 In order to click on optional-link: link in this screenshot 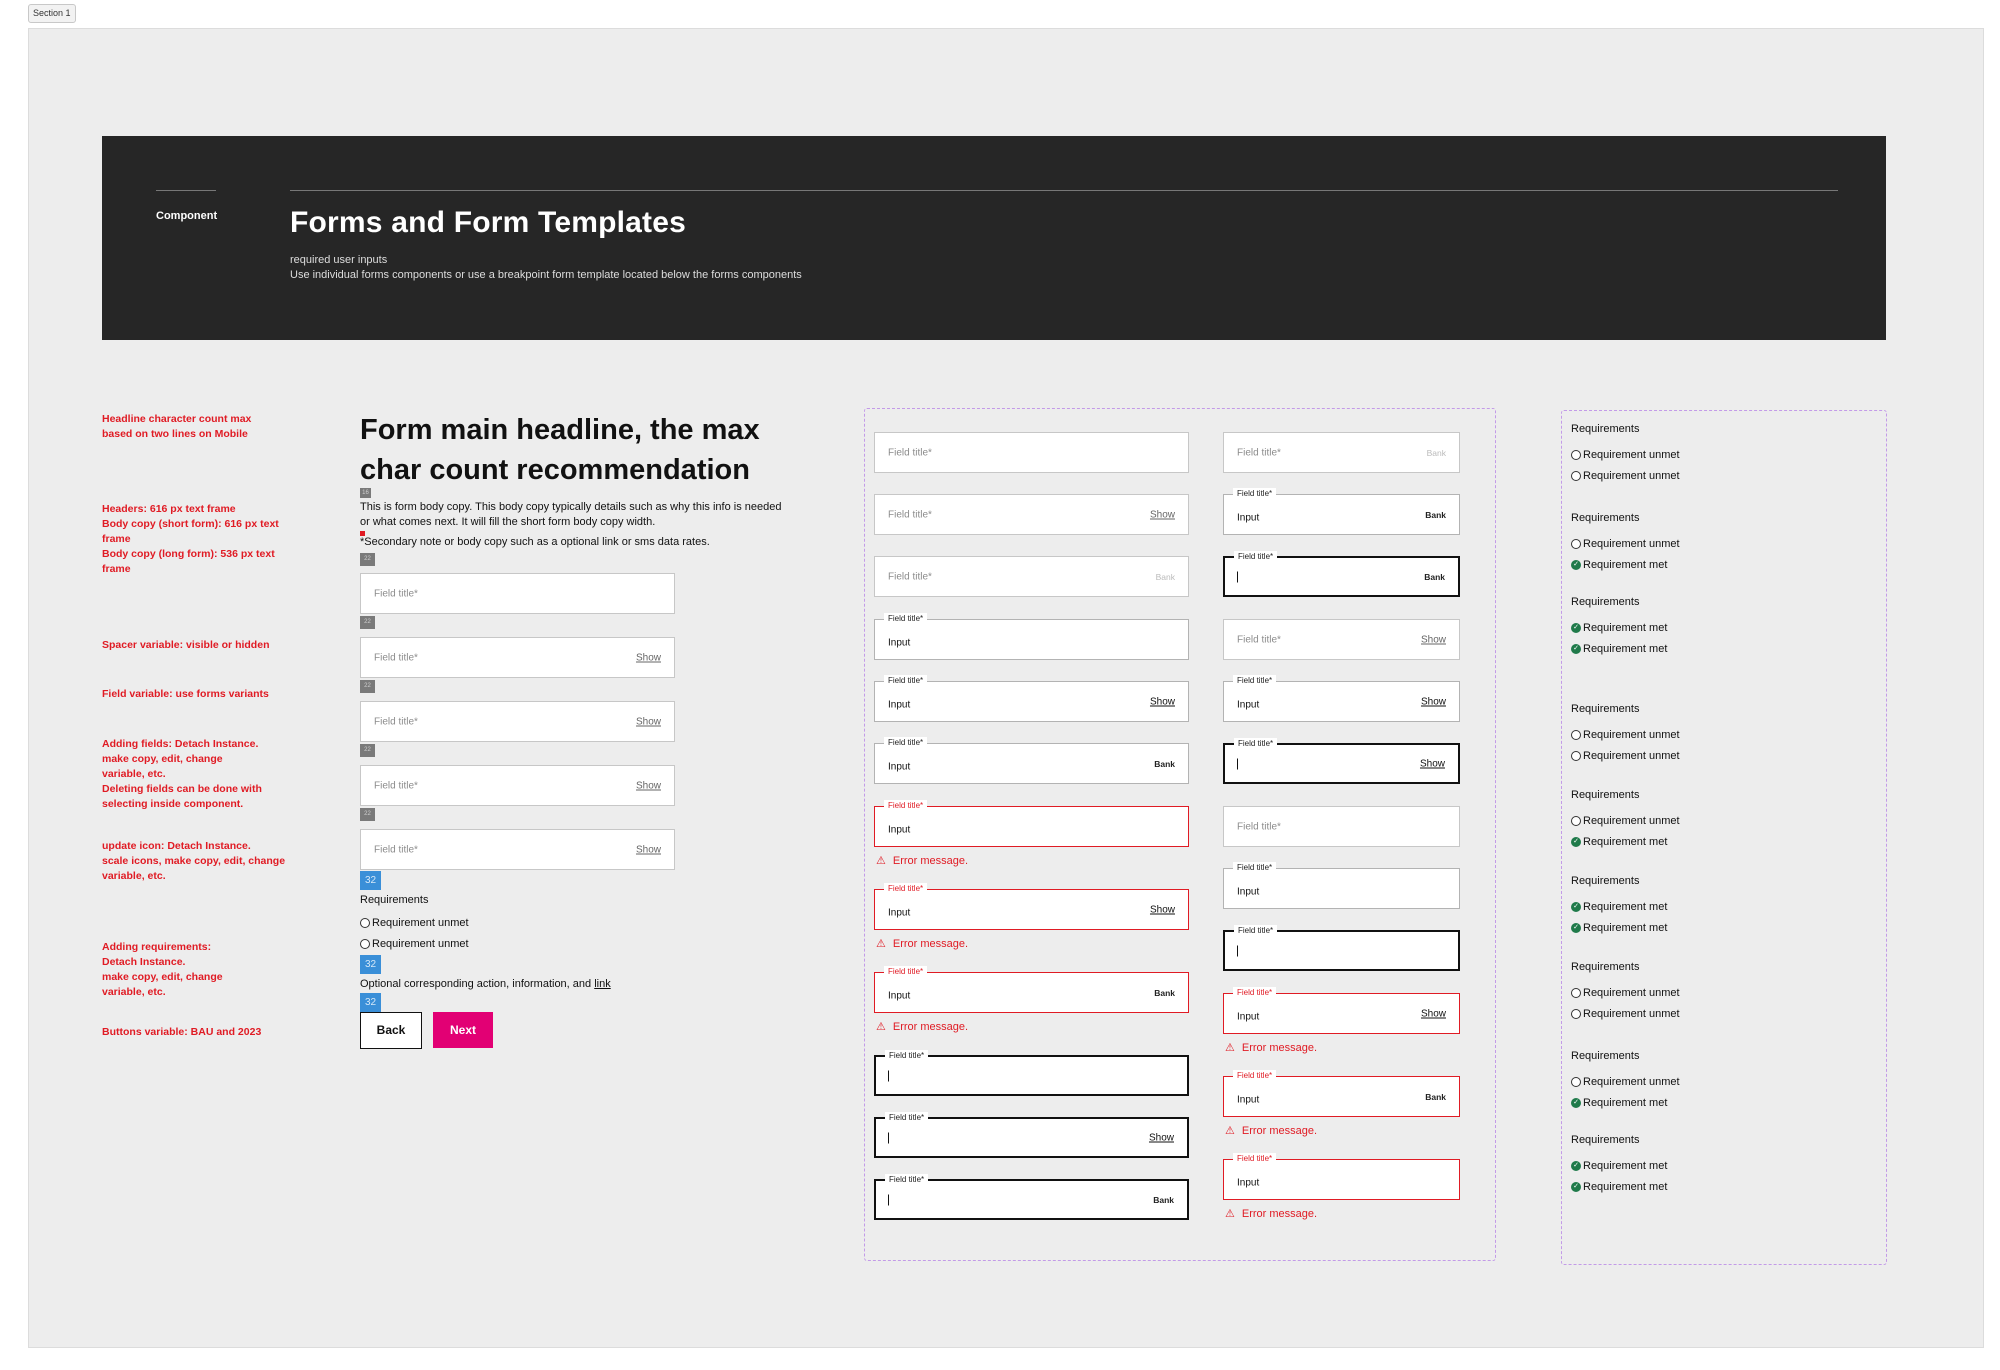, I will do `click(602, 984)`.